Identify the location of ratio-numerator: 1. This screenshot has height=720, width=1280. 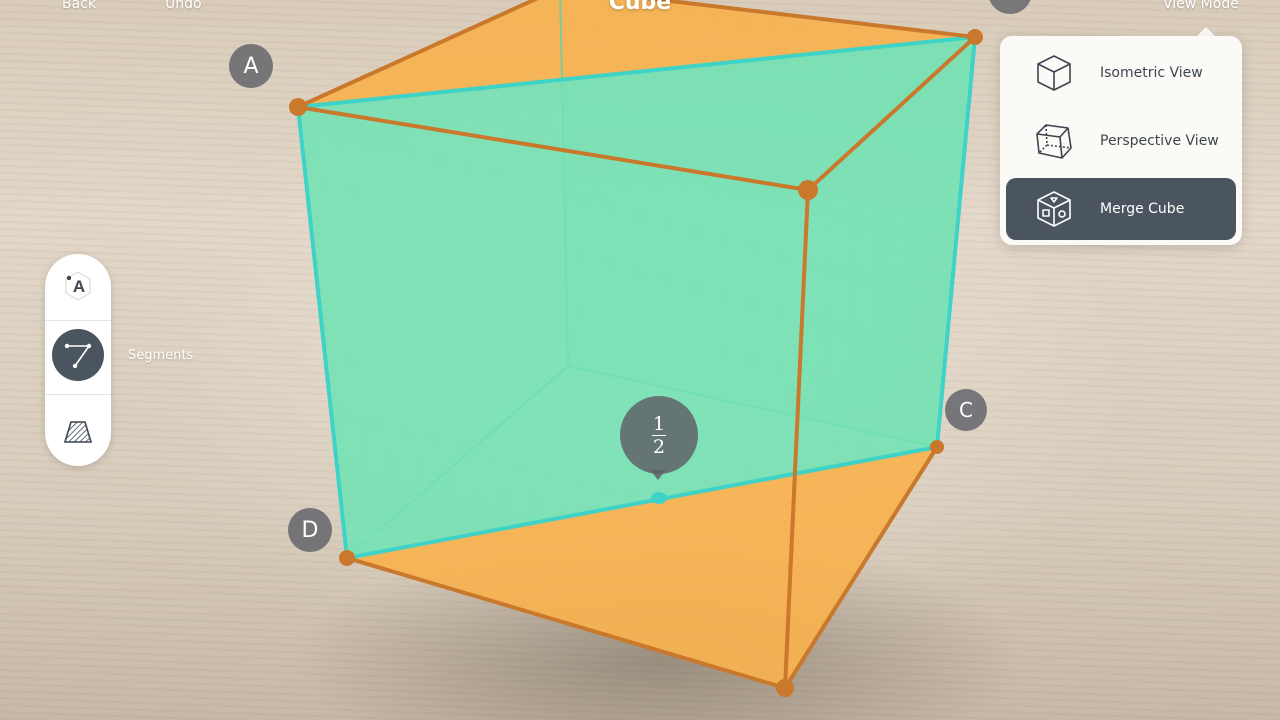
(659, 423).